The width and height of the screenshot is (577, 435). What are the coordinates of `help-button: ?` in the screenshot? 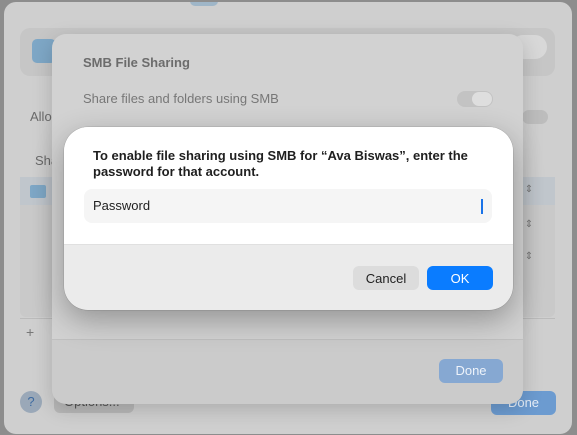 It's located at (31, 402).